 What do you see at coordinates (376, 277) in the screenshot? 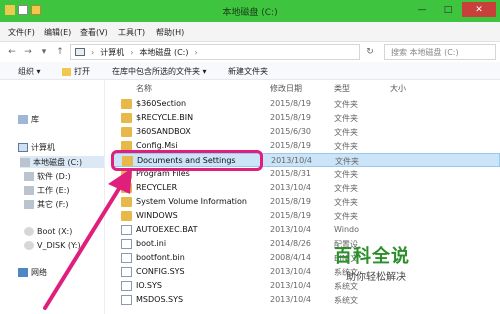
I see `watermark-subtitle: 助你轻松解决` at bounding box center [376, 277].